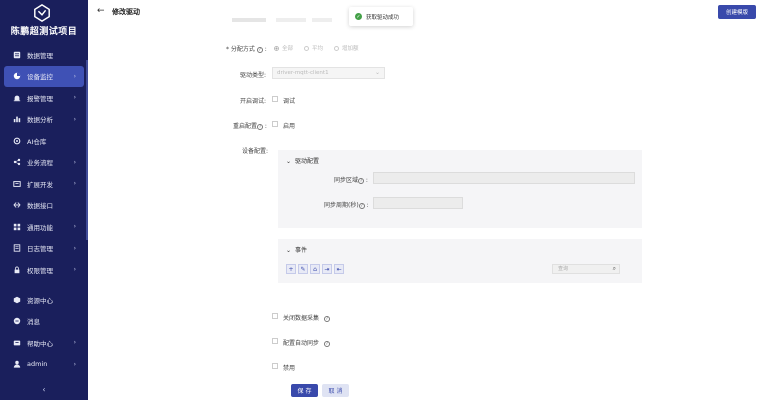 This screenshot has height=400, width=760. What do you see at coordinates (283, 48) in the screenshot?
I see `assign-option-all: 全部` at bounding box center [283, 48].